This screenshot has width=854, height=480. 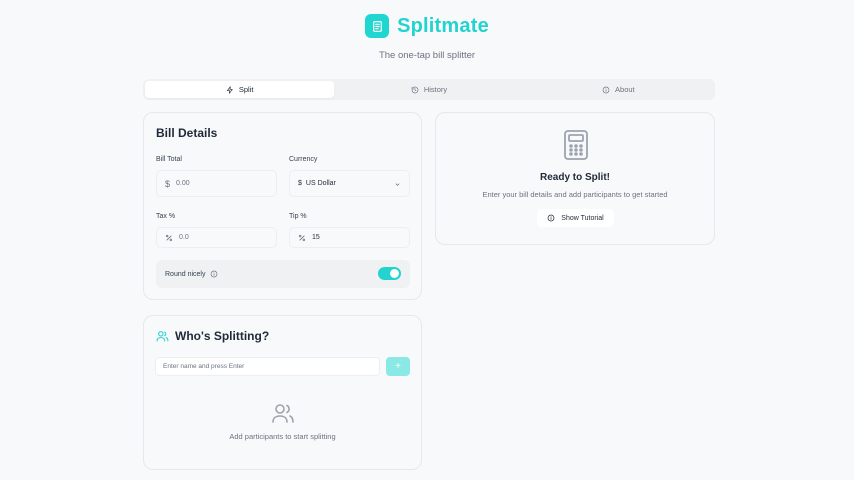 What do you see at coordinates (282, 436) in the screenshot?
I see `participants-empty-text: Add participants to start splitting` at bounding box center [282, 436].